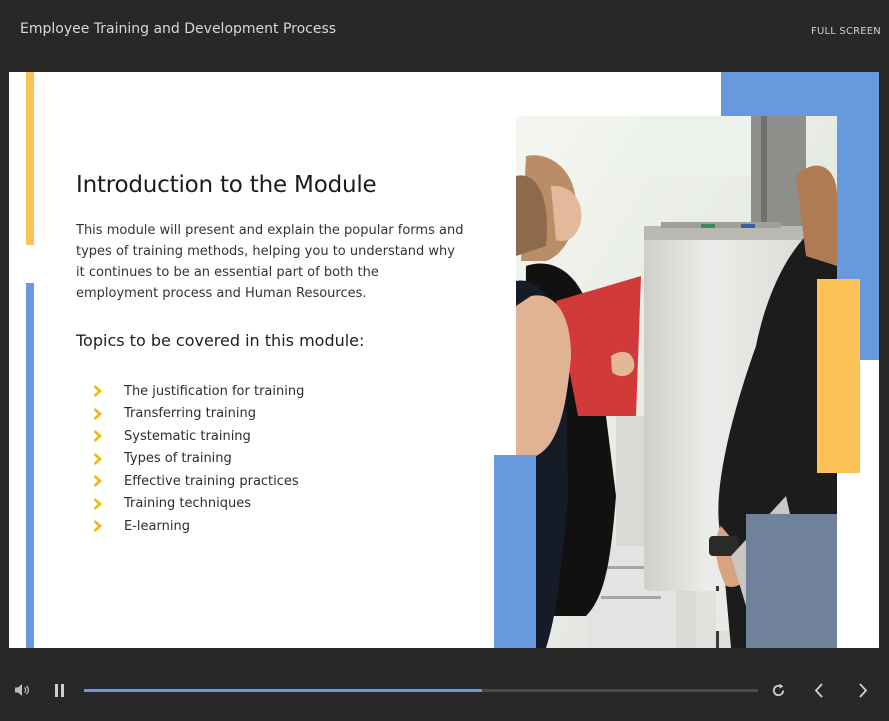 Image resolution: width=889 pixels, height=721 pixels. Describe the element at coordinates (515, 551) in the screenshot. I see `decor-block-blue-bottom` at that location.